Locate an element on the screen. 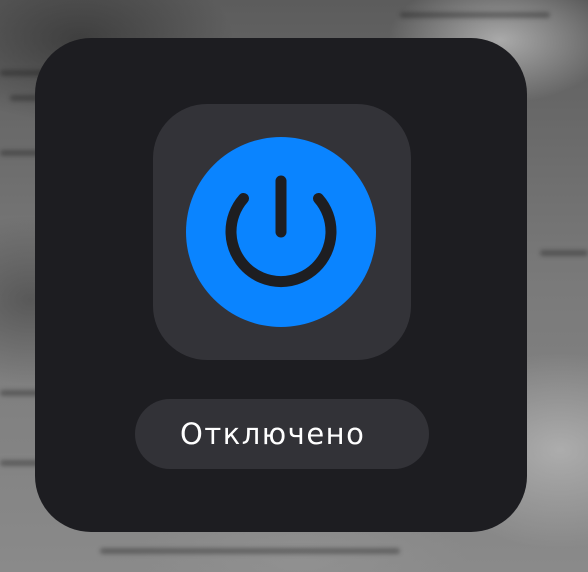 The width and height of the screenshot is (588, 572). power-icon is located at coordinates (281, 231).